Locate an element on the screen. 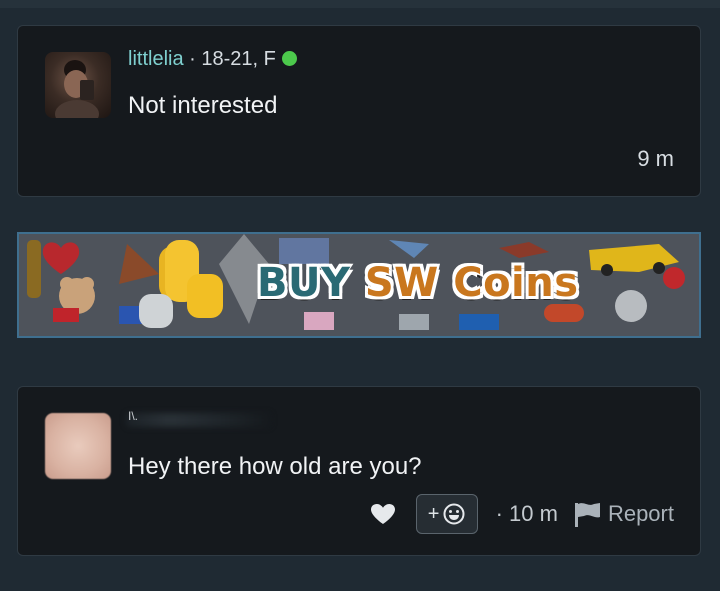  timestamp: · 10 m is located at coordinates (526, 513).